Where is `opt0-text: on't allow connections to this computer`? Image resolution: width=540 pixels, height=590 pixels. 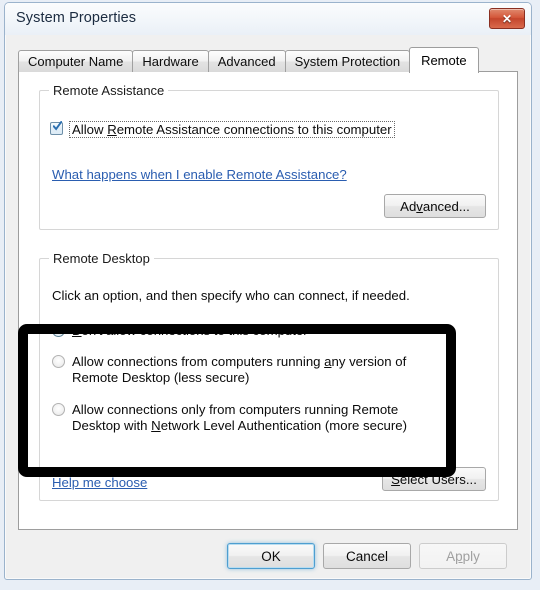
opt0-text: on't allow connections to this computer is located at coordinates (194, 330).